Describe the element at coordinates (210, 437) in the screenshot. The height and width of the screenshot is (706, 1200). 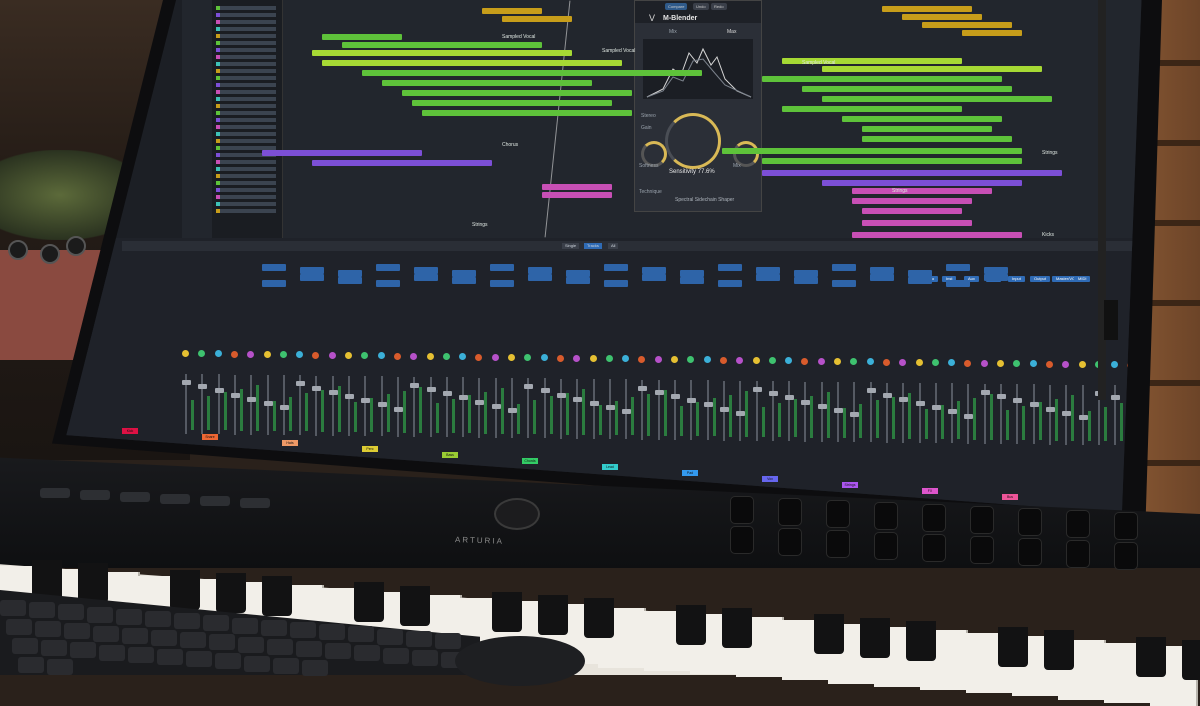
I see `channel-name: Snare` at that location.